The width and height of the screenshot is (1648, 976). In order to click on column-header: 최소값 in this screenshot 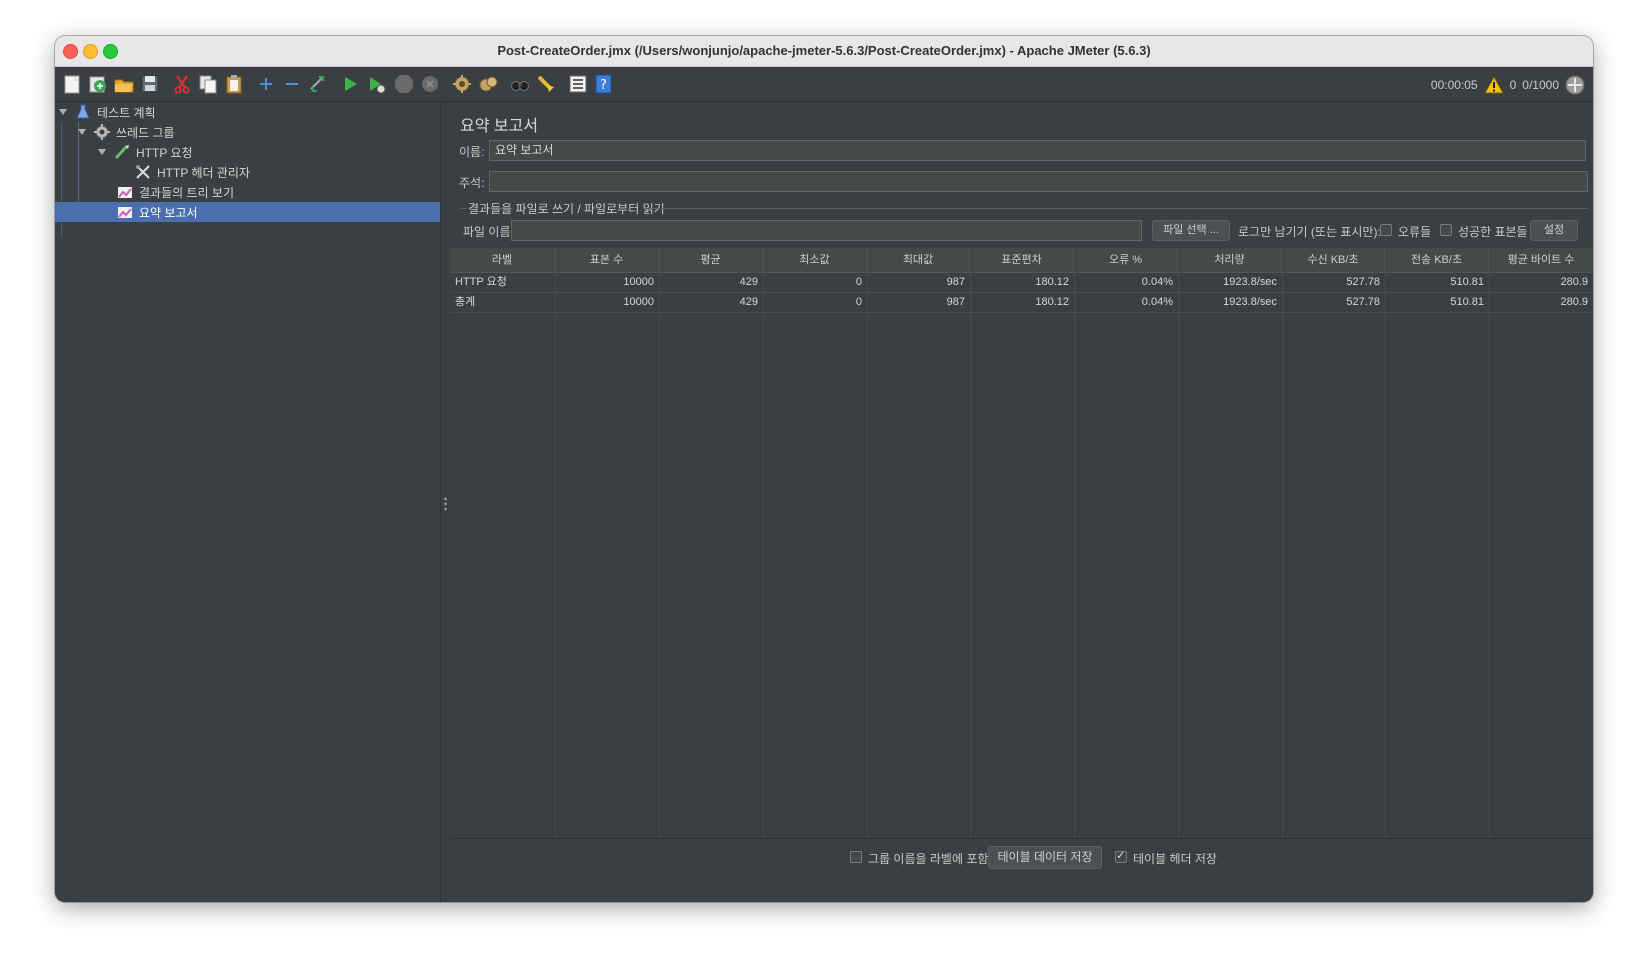, I will do `click(815, 260)`.